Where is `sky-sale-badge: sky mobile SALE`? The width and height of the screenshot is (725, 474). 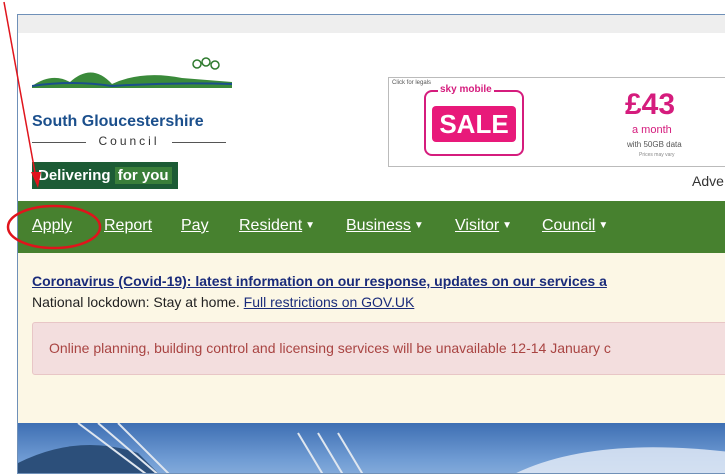
sky-sale-badge: sky mobile SALE is located at coordinates (474, 120).